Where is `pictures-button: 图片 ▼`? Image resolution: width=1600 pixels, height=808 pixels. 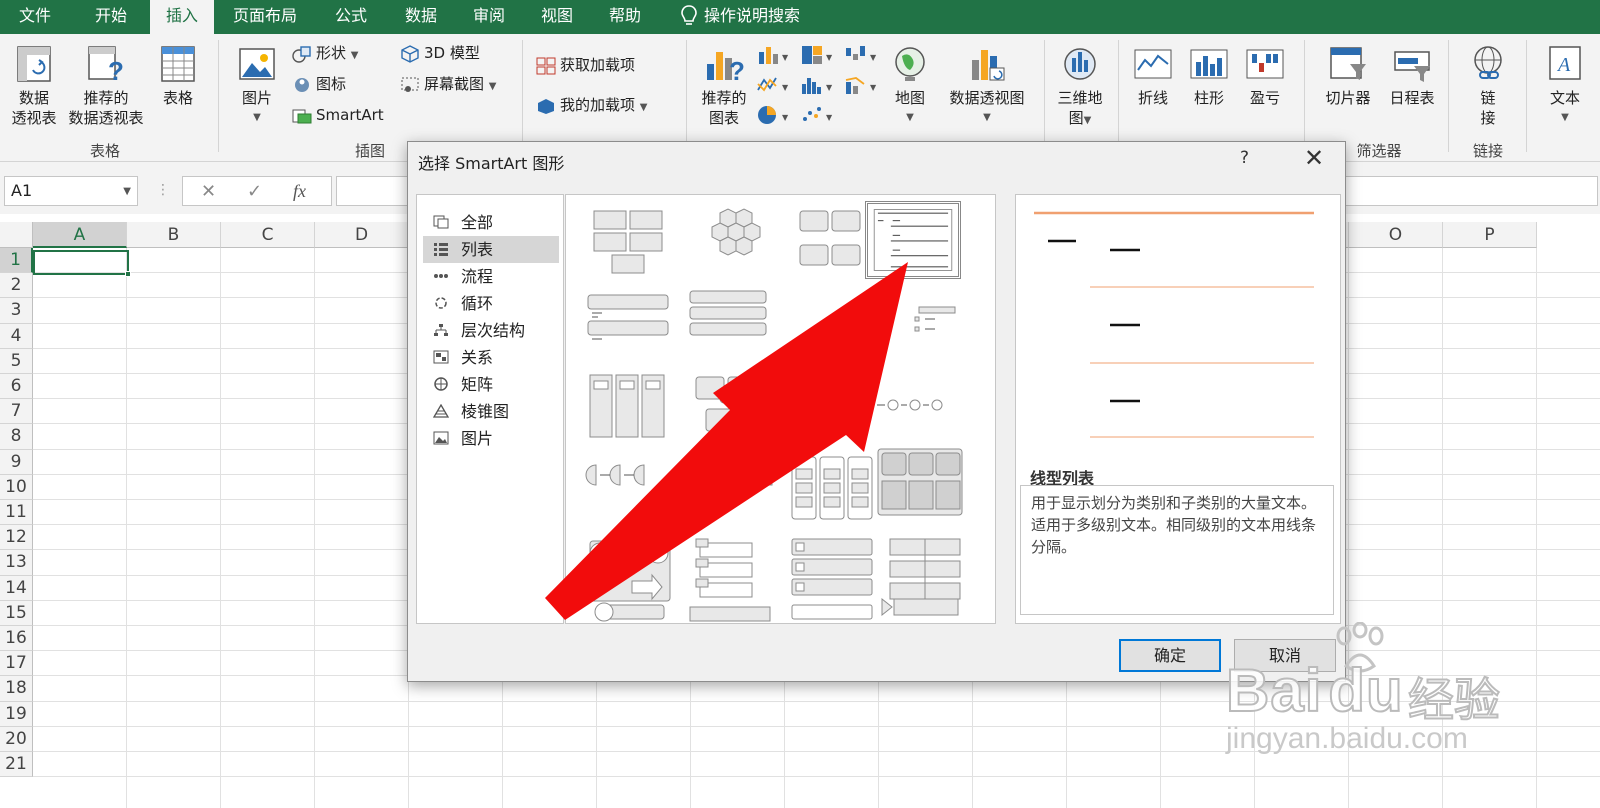
pictures-button: 图片 ▼ is located at coordinates (257, 86).